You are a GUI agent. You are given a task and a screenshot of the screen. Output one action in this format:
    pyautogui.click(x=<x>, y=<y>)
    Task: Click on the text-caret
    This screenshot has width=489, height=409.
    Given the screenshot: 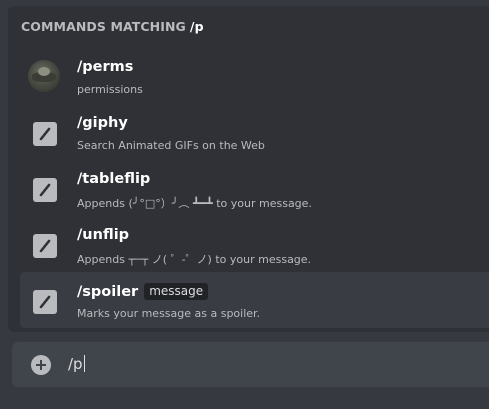 What is the action you would take?
    pyautogui.click(x=84, y=363)
    